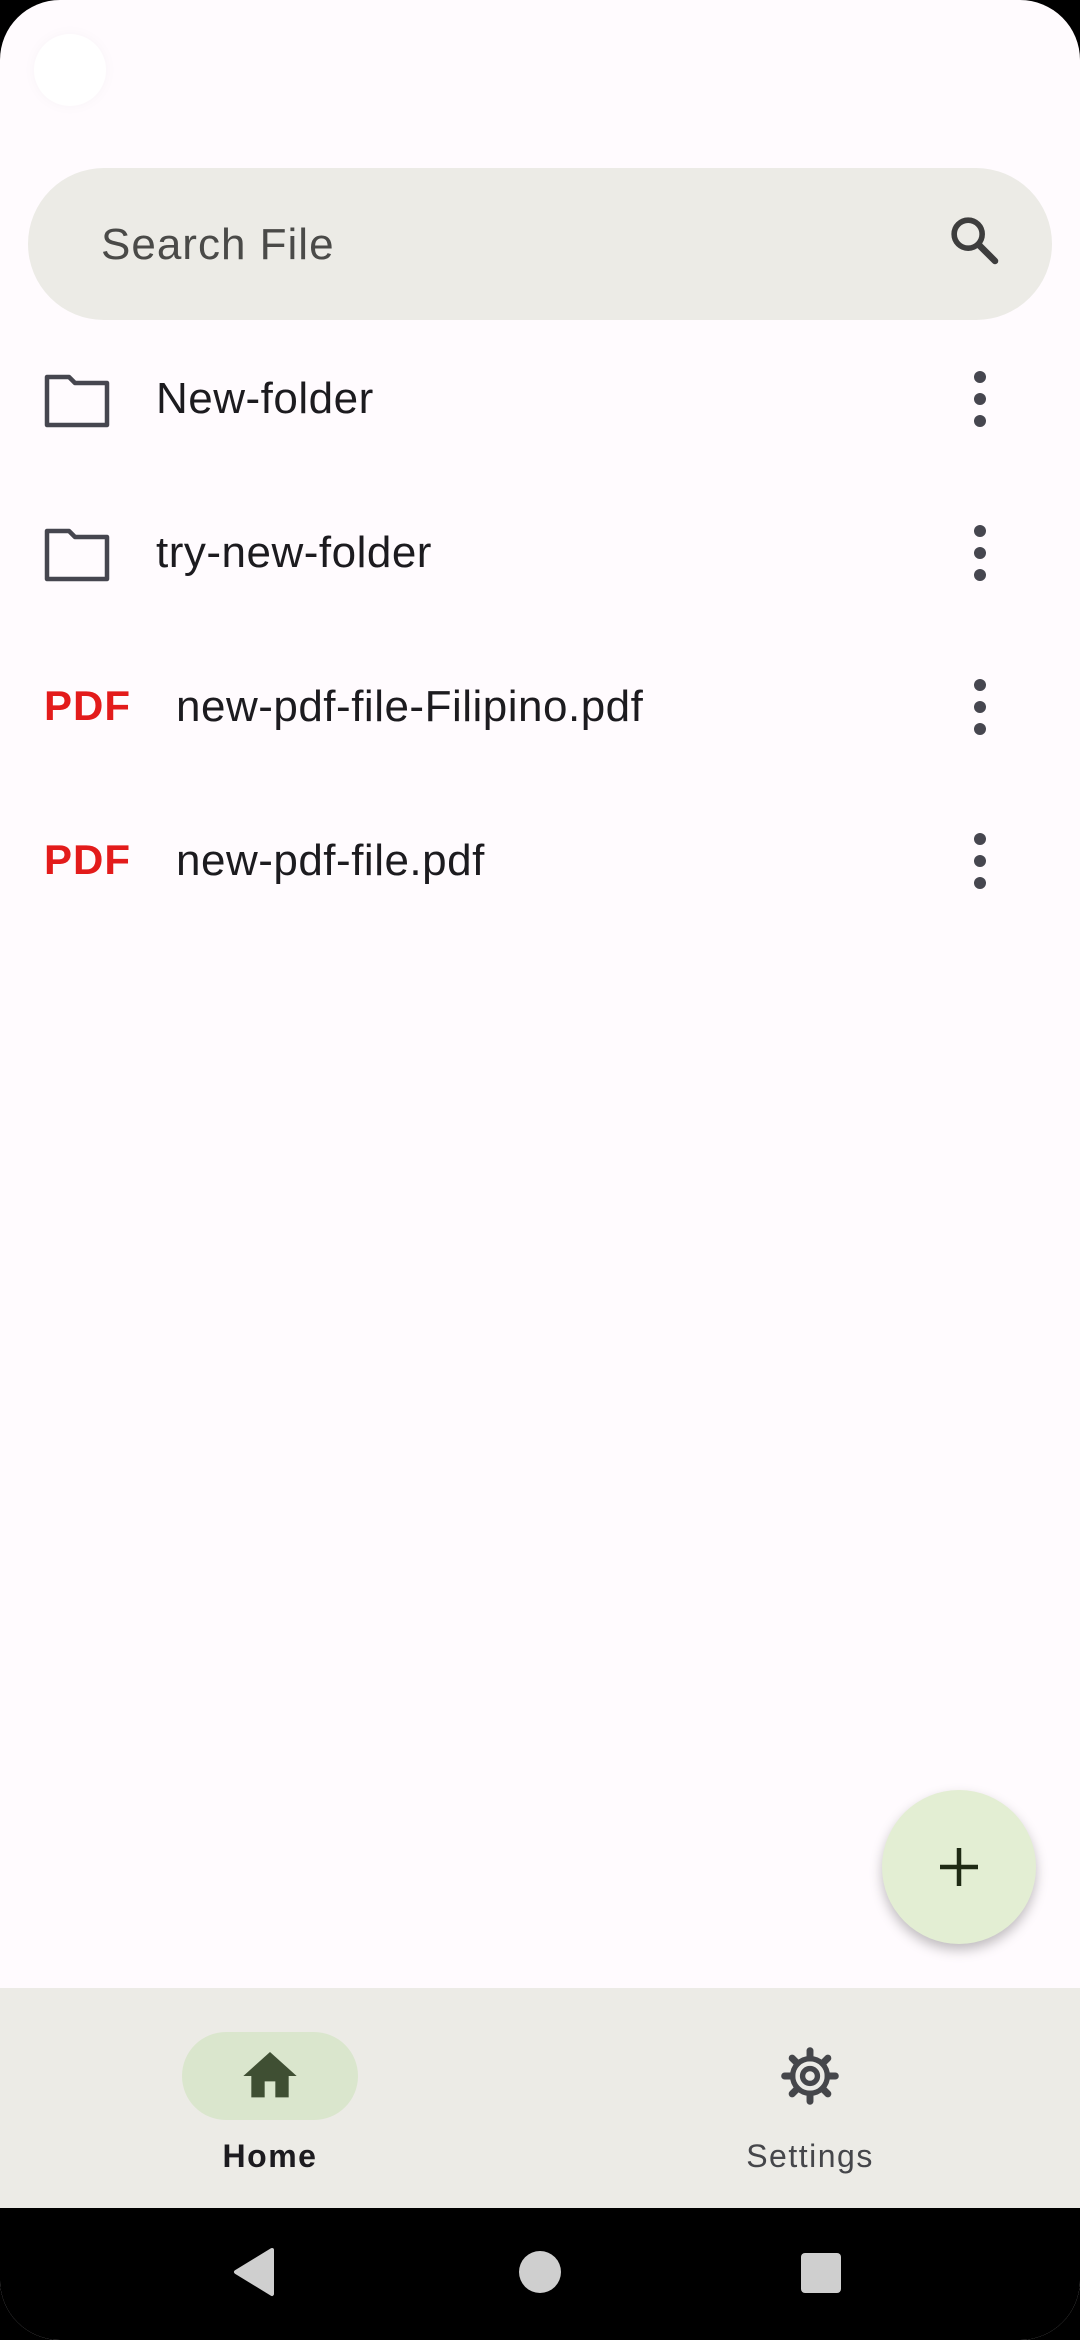 This screenshot has width=1080, height=2340. I want to click on home-circle-icon, so click(540, 2272).